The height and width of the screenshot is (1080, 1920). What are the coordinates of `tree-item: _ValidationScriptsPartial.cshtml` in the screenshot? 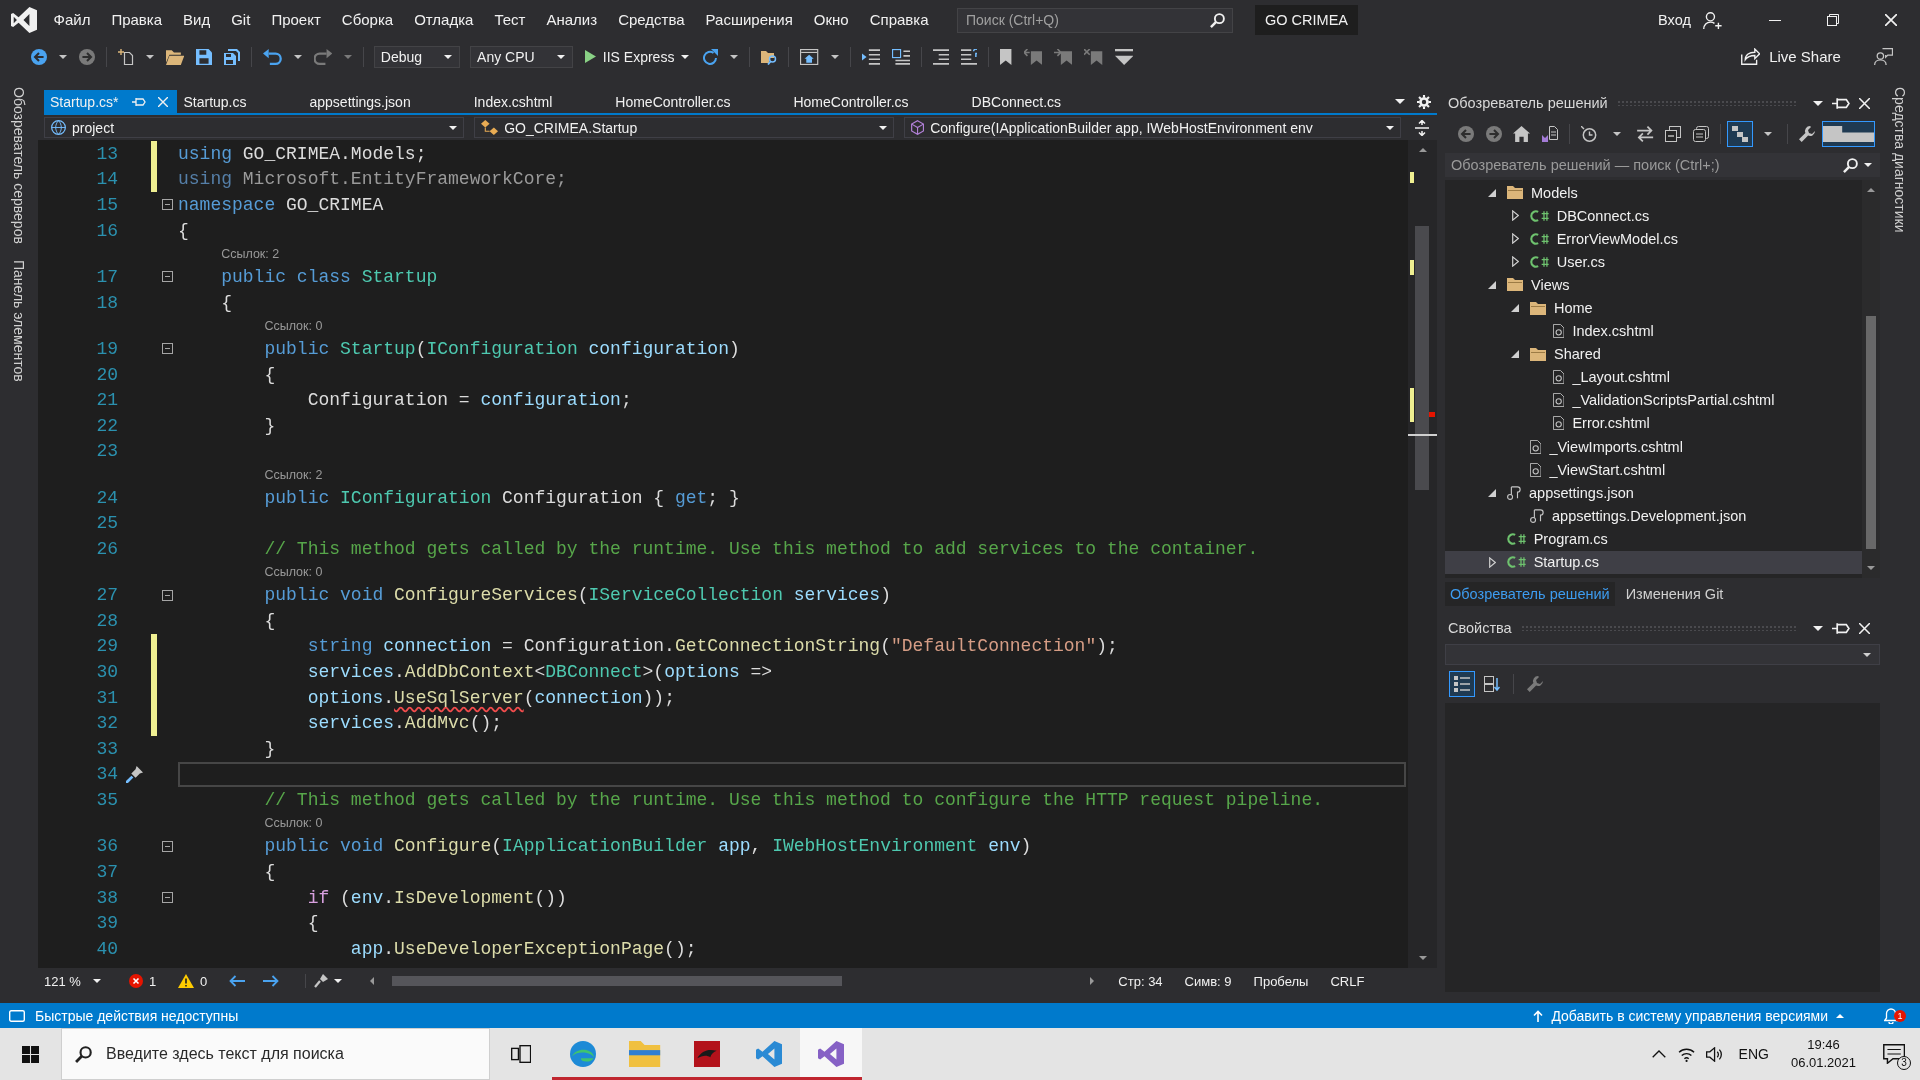 It's located at (1653, 400).